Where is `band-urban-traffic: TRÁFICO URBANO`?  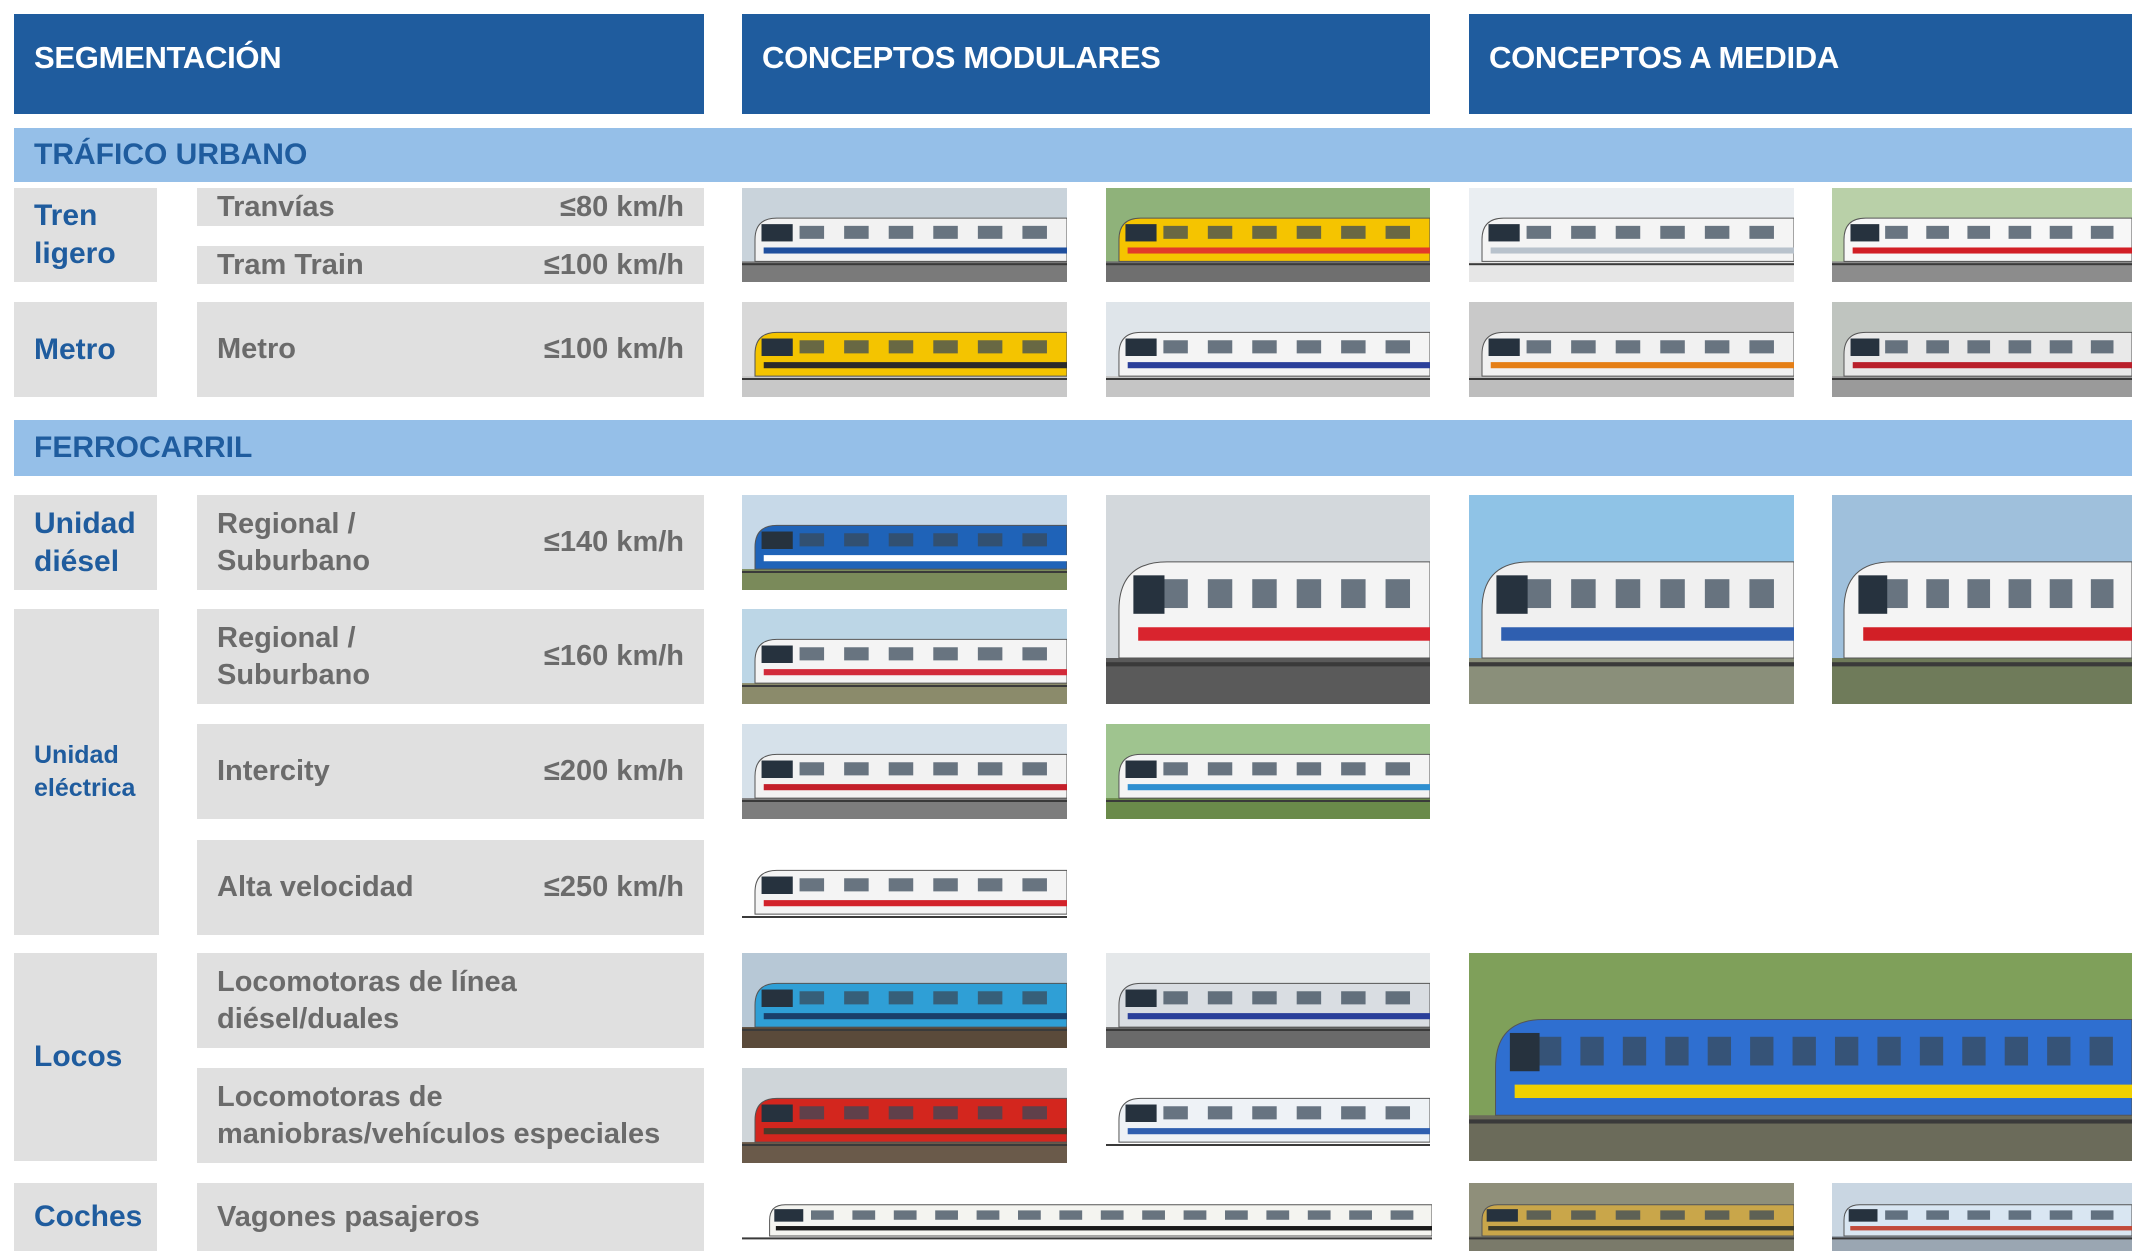
band-urban-traffic: TRÁFICO URBANO is located at coordinates (1073, 155).